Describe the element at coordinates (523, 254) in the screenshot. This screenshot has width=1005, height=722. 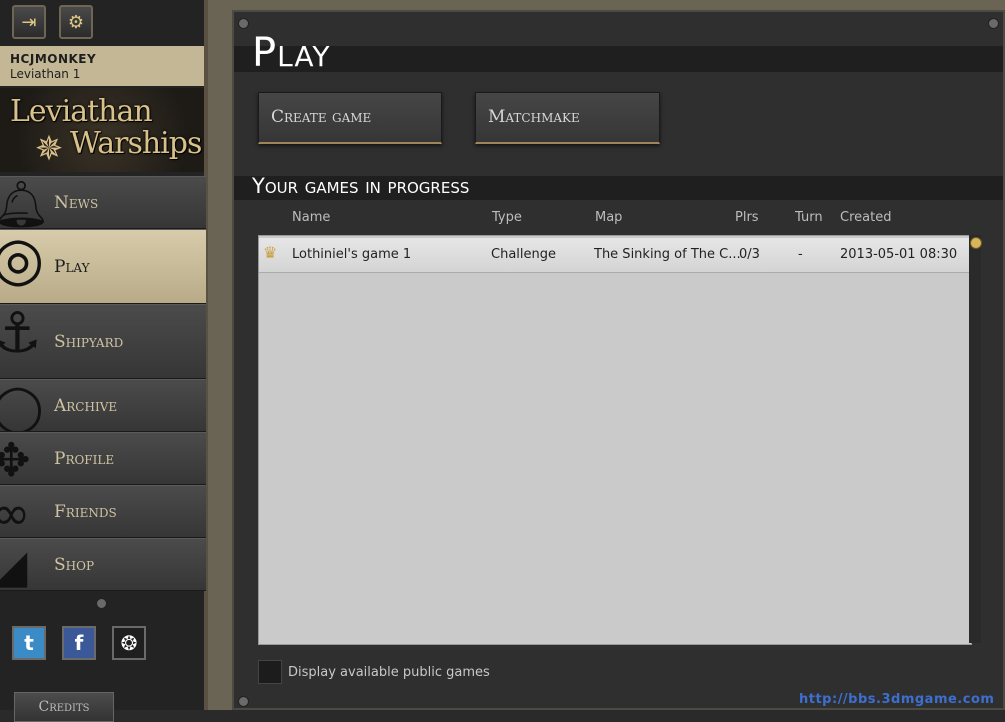
I see `game-type: Challenge` at that location.